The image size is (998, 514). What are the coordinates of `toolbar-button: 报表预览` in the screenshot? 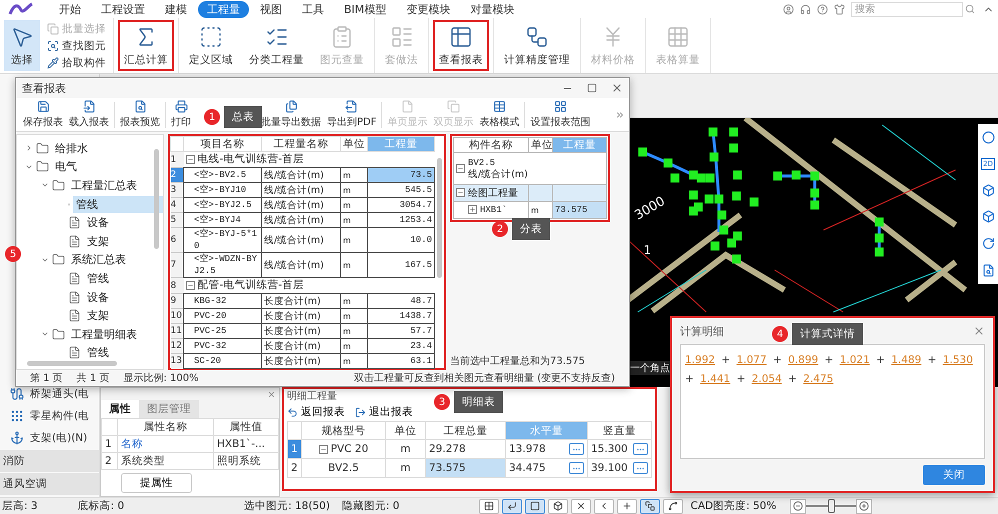 It's located at (140, 114).